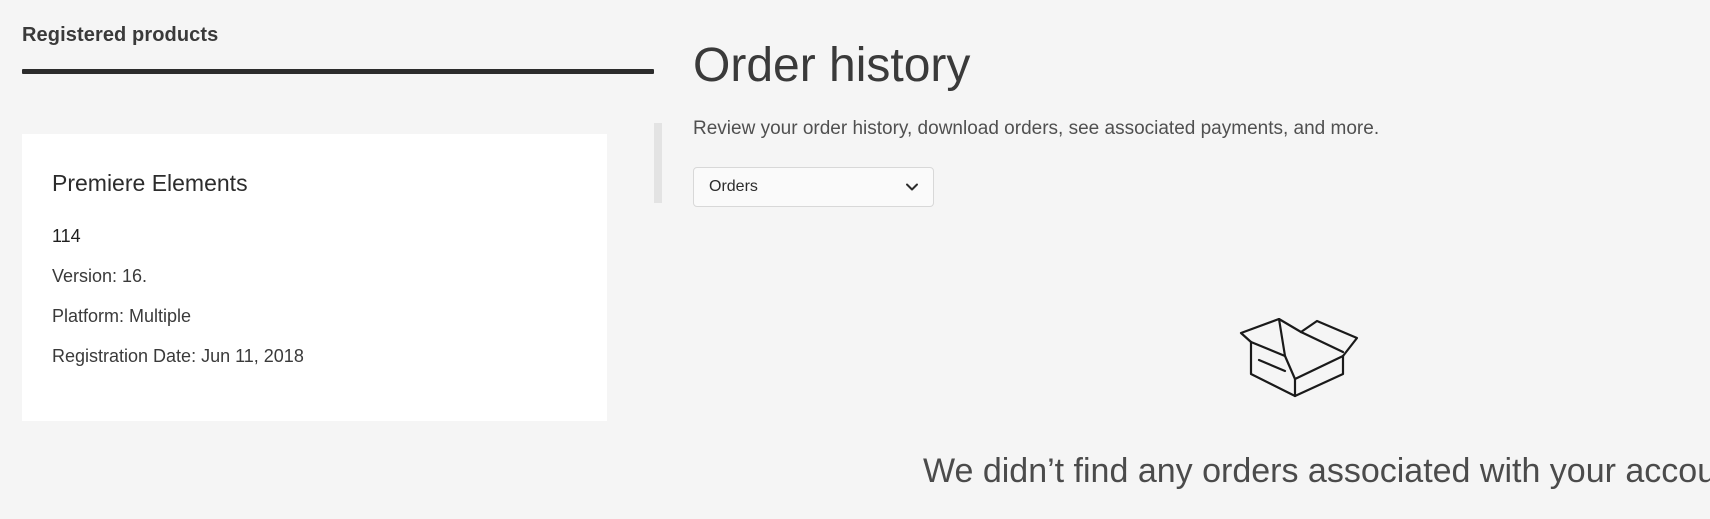 The image size is (1710, 519). I want to click on order-type-dropdown: Orders, so click(813, 187).